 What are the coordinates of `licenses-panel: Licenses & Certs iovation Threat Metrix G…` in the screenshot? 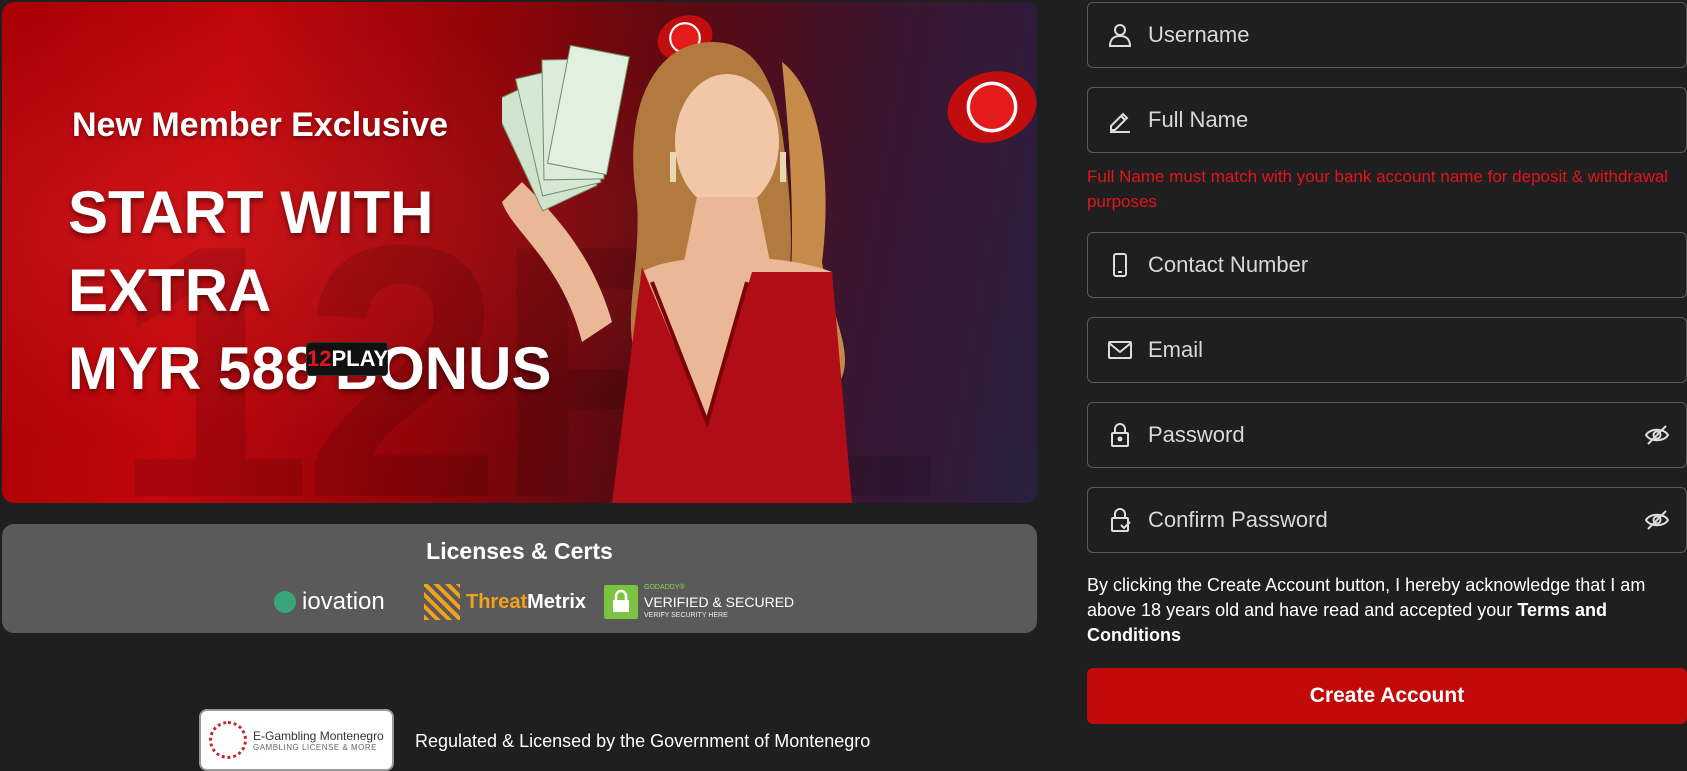 It's located at (519, 578).